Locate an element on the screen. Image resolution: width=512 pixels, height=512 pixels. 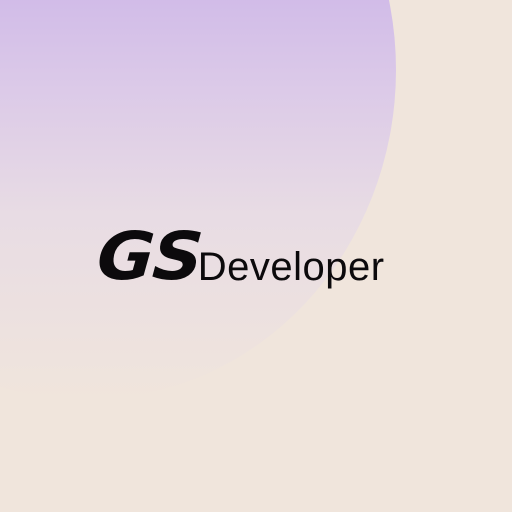
brand-logo: GS Developer is located at coordinates (239, 256).